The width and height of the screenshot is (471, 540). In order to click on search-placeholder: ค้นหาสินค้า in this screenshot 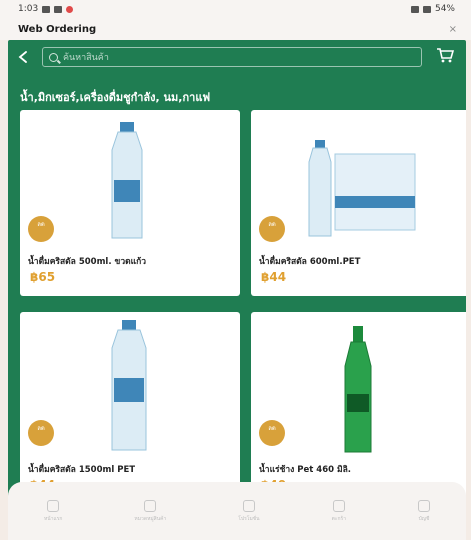, I will do `click(86, 58)`.